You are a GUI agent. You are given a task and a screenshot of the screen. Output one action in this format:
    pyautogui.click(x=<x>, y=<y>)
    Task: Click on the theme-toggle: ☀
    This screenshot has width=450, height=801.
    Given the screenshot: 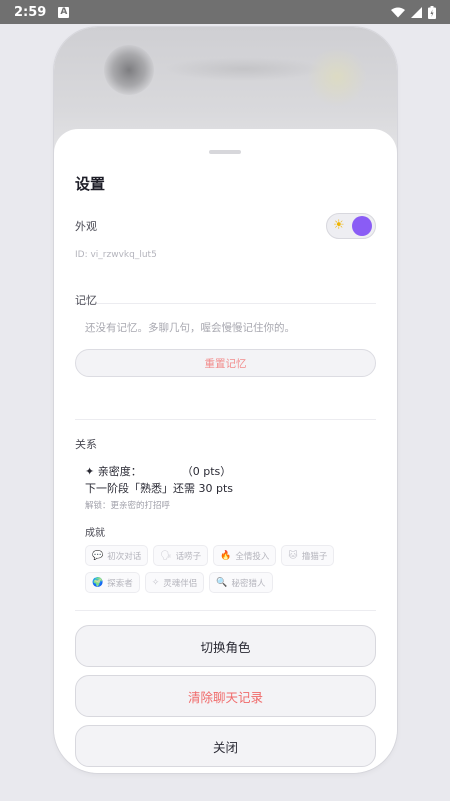 What is the action you would take?
    pyautogui.click(x=351, y=226)
    